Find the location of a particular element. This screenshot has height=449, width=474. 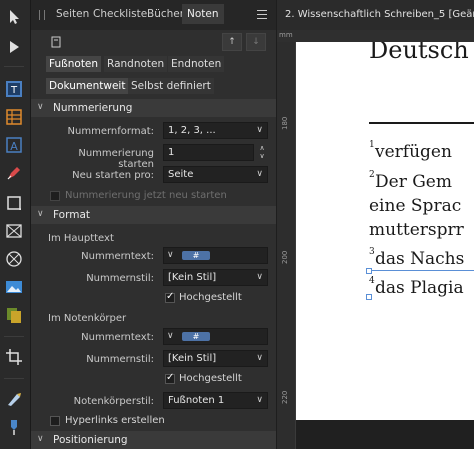

restart-per-dropdown: Seite ∨ is located at coordinates (215, 174).